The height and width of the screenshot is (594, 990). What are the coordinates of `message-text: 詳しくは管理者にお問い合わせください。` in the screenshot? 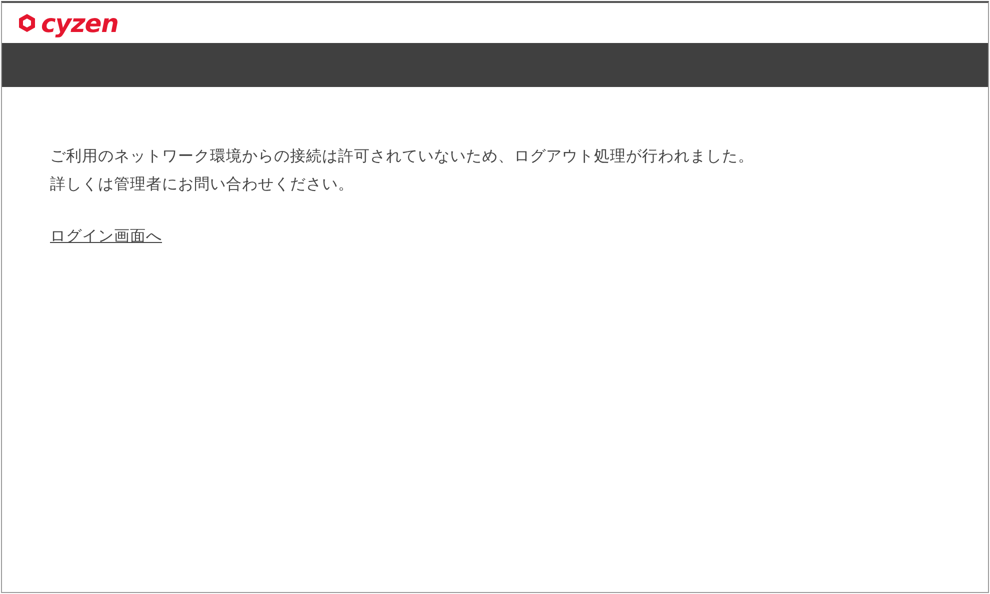 It's located at (202, 184).